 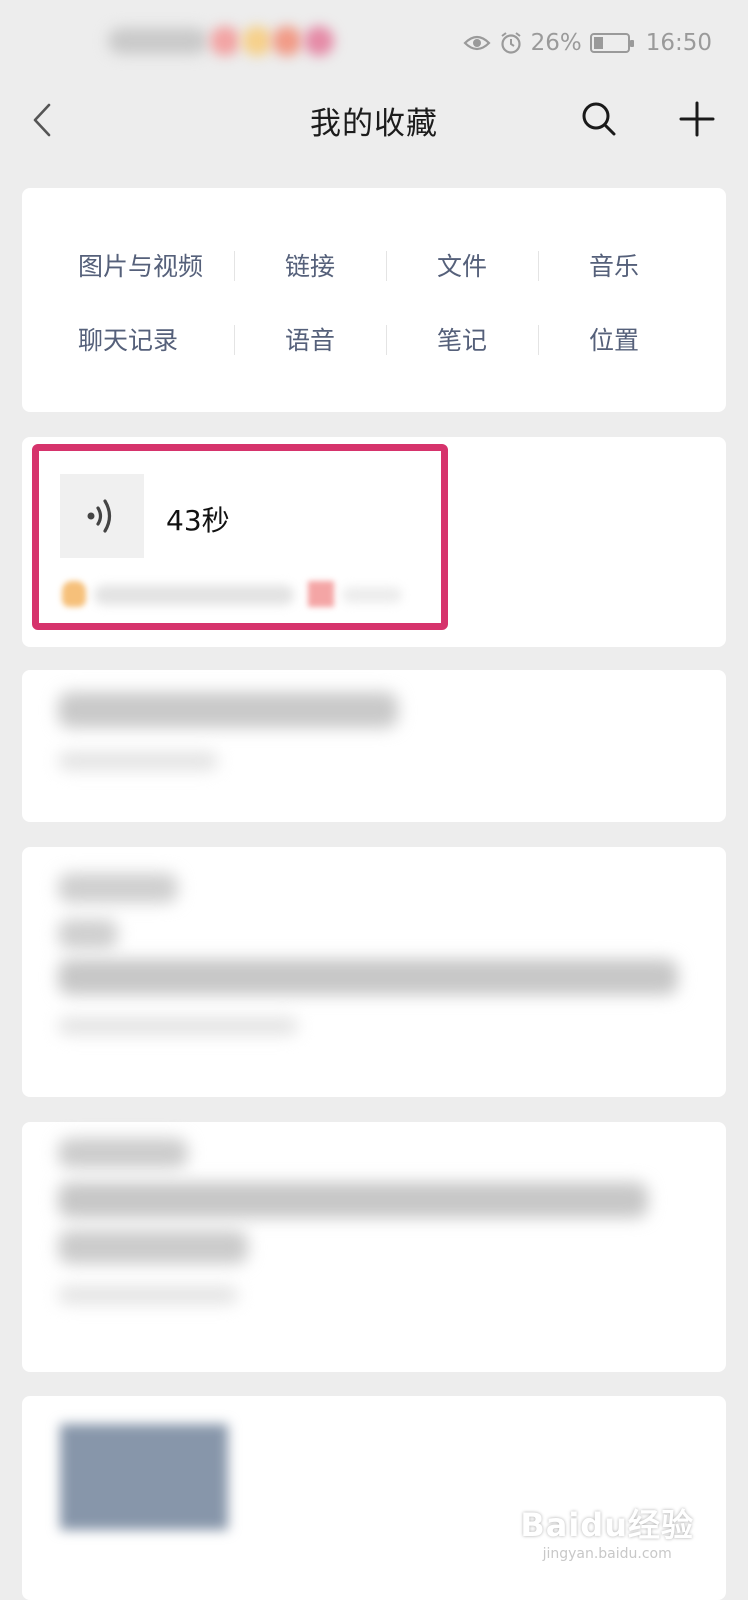 I want to click on plus-icon, so click(x=697, y=119).